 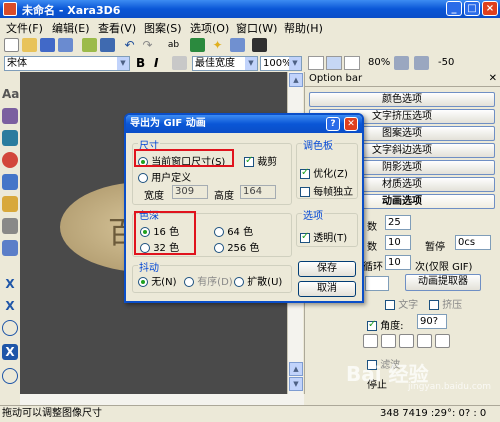 I want to click on dither-none-option: 无(N), so click(x=157, y=280).